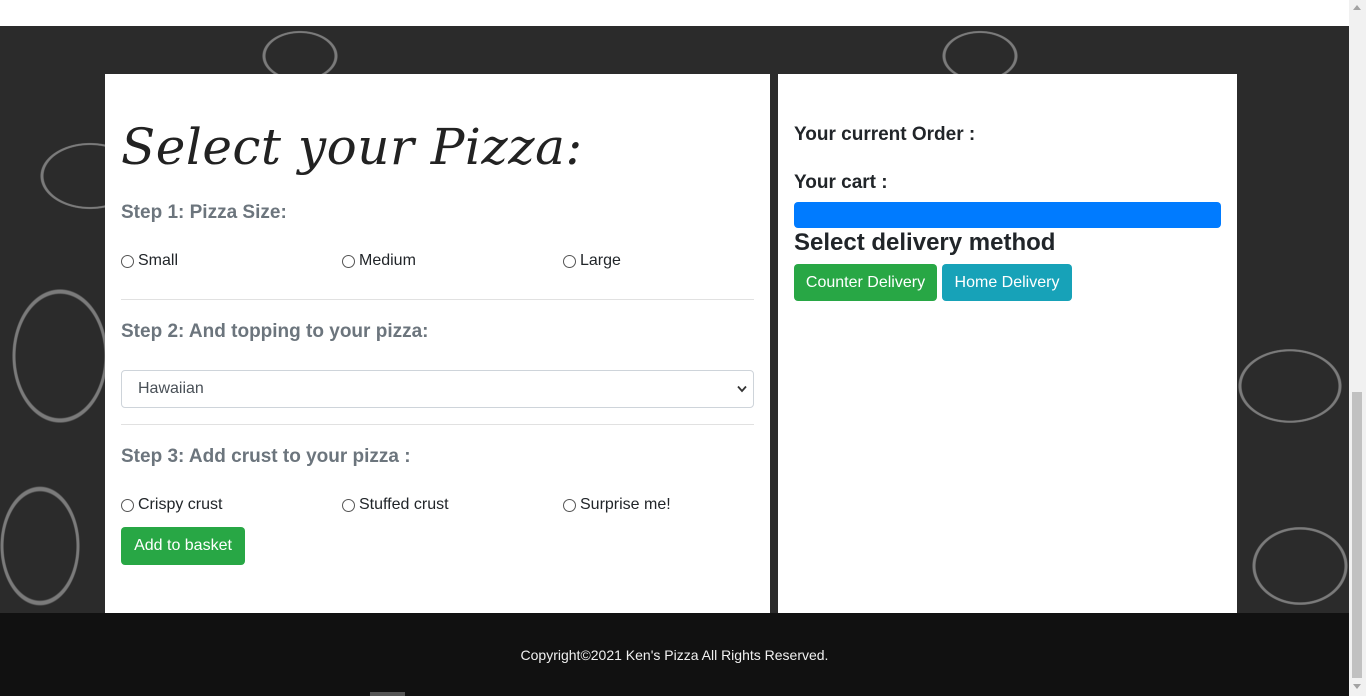 Image resolution: width=1366 pixels, height=696 pixels. Describe the element at coordinates (674, 13) in the screenshot. I see `top-bar` at that location.